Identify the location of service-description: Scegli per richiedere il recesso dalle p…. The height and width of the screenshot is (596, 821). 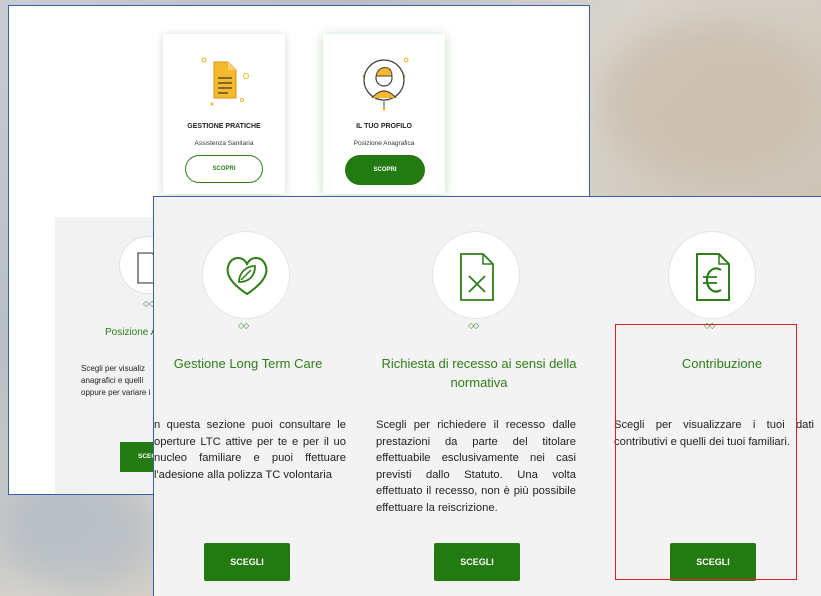
(476, 466).